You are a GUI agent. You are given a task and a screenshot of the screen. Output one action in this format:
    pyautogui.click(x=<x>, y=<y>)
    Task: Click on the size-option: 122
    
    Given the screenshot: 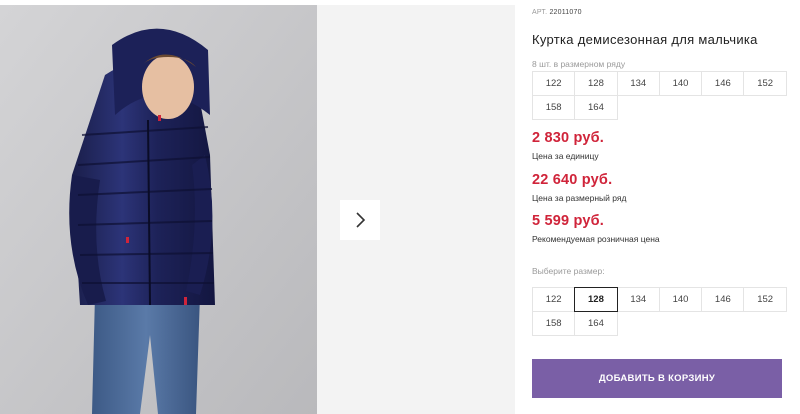 What is the action you would take?
    pyautogui.click(x=554, y=299)
    